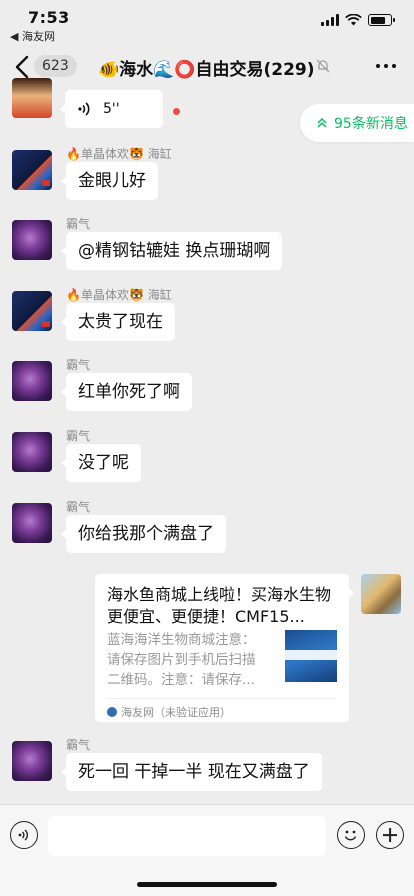 This screenshot has width=414, height=896. I want to click on status-bar: 7:53 ◀ 海友网, so click(207, 22).